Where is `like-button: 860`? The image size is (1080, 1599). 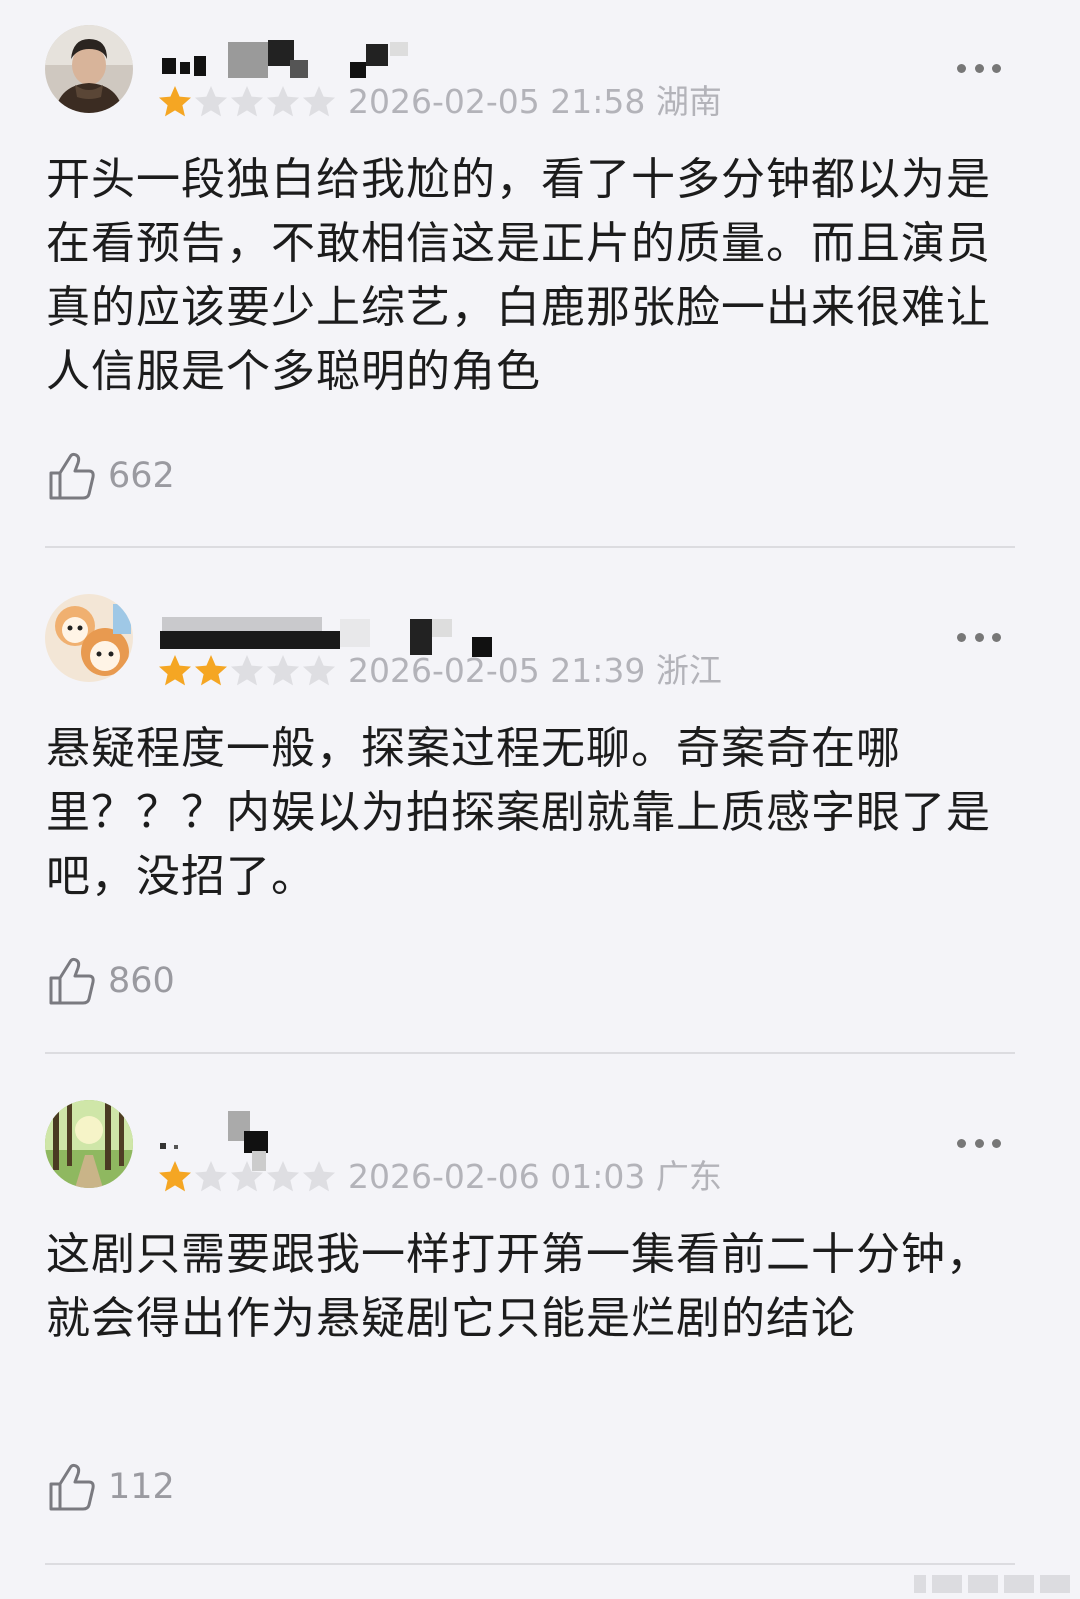
like-button: 860 is located at coordinates (111, 981).